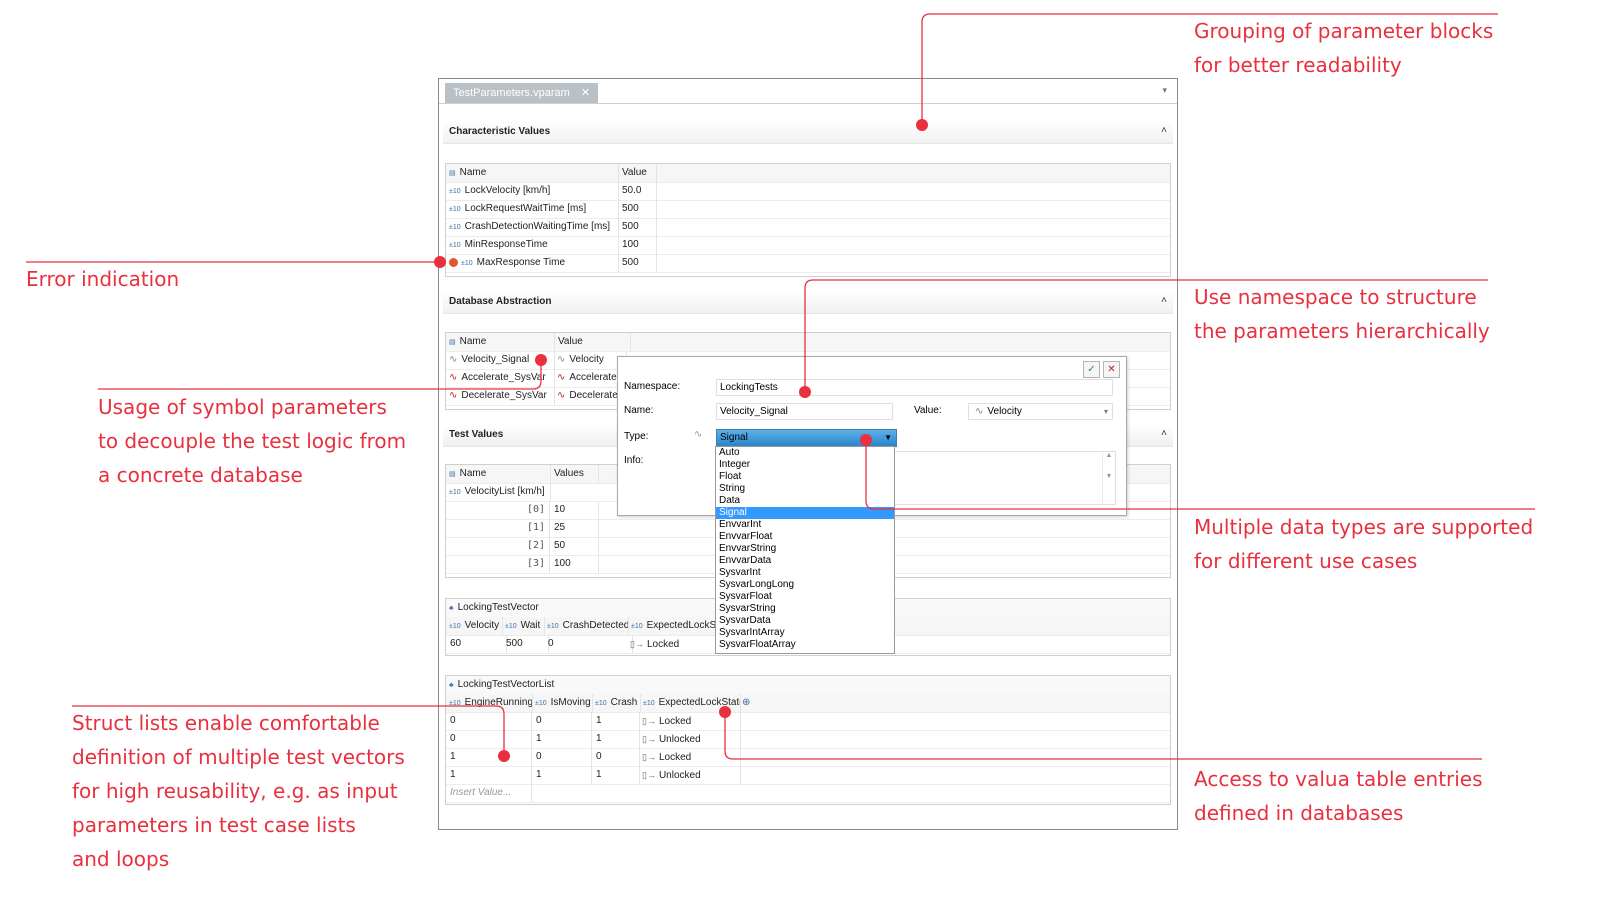 The image size is (1600, 900). I want to click on struct-icon: ♣, so click(451, 608).